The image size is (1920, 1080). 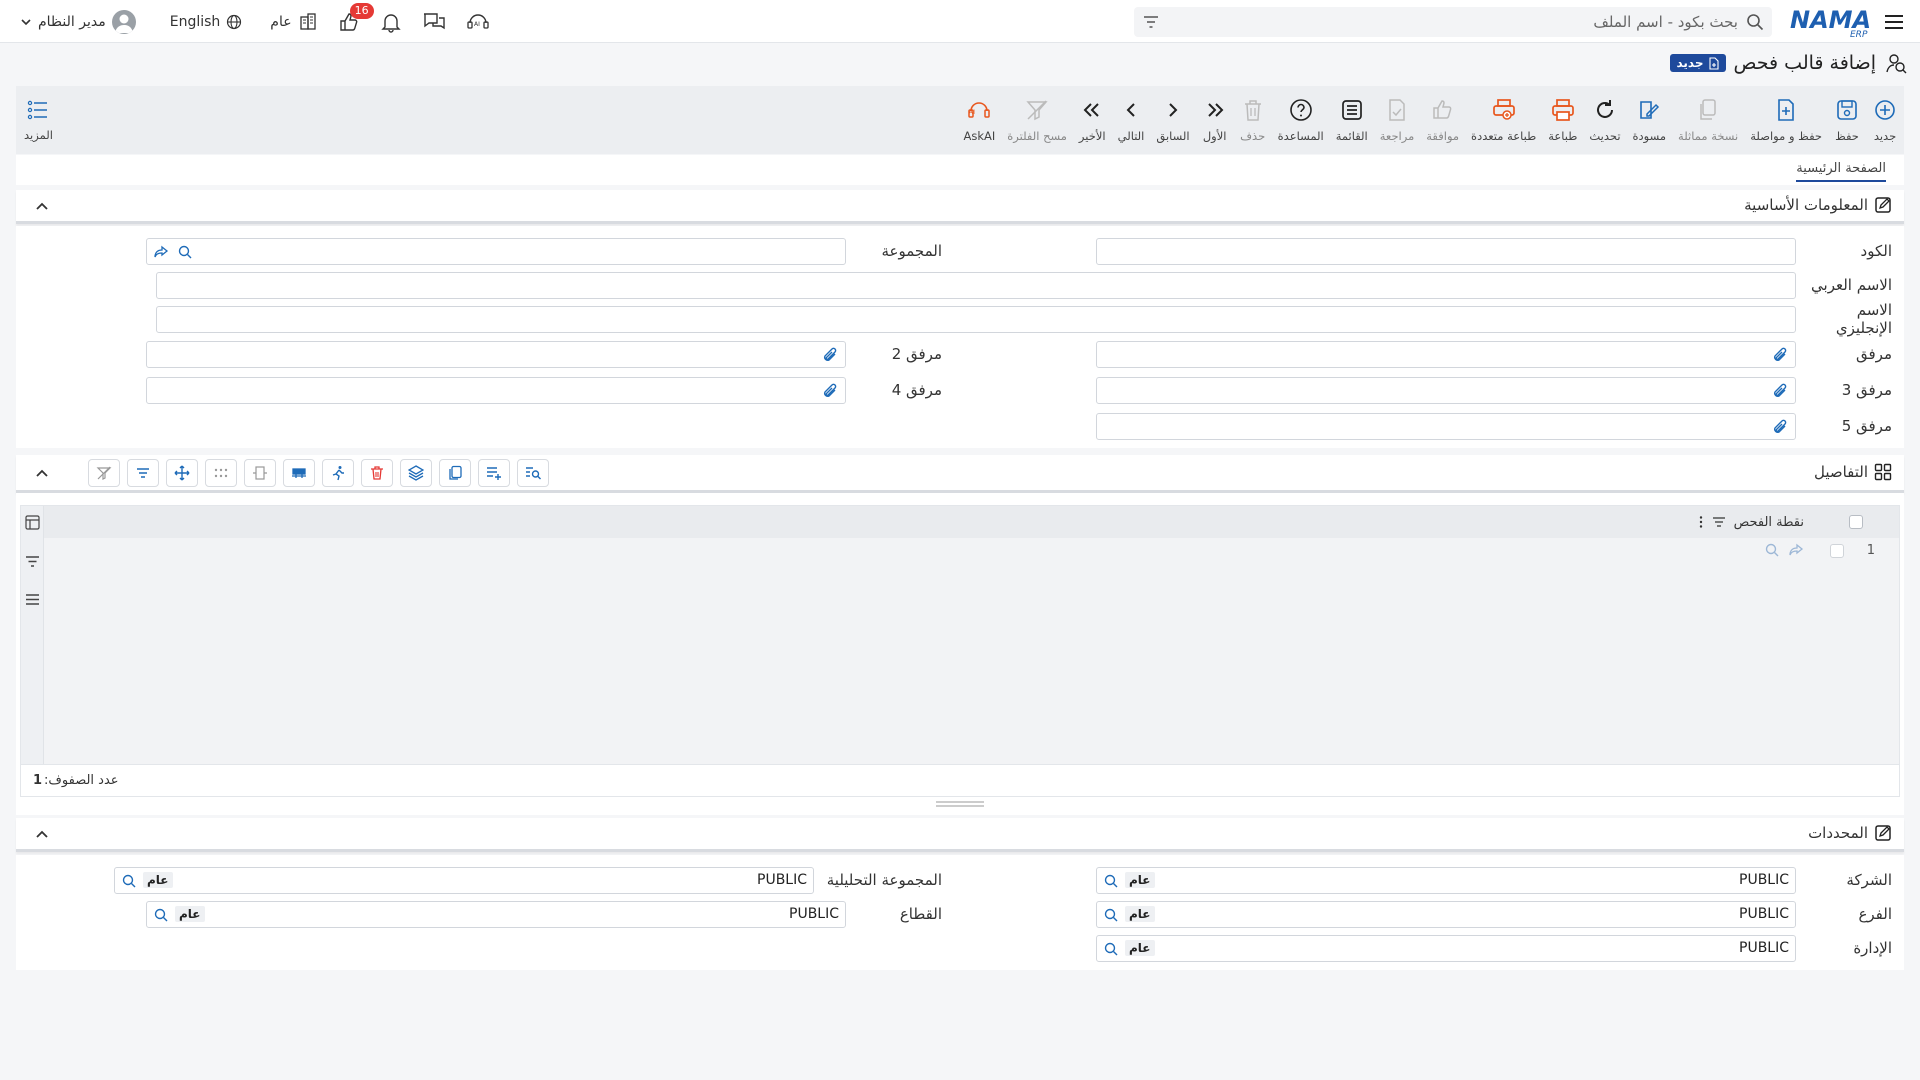 What do you see at coordinates (916, 354) in the screenshot?
I see `attachment2-label: مرفق 2` at bounding box center [916, 354].